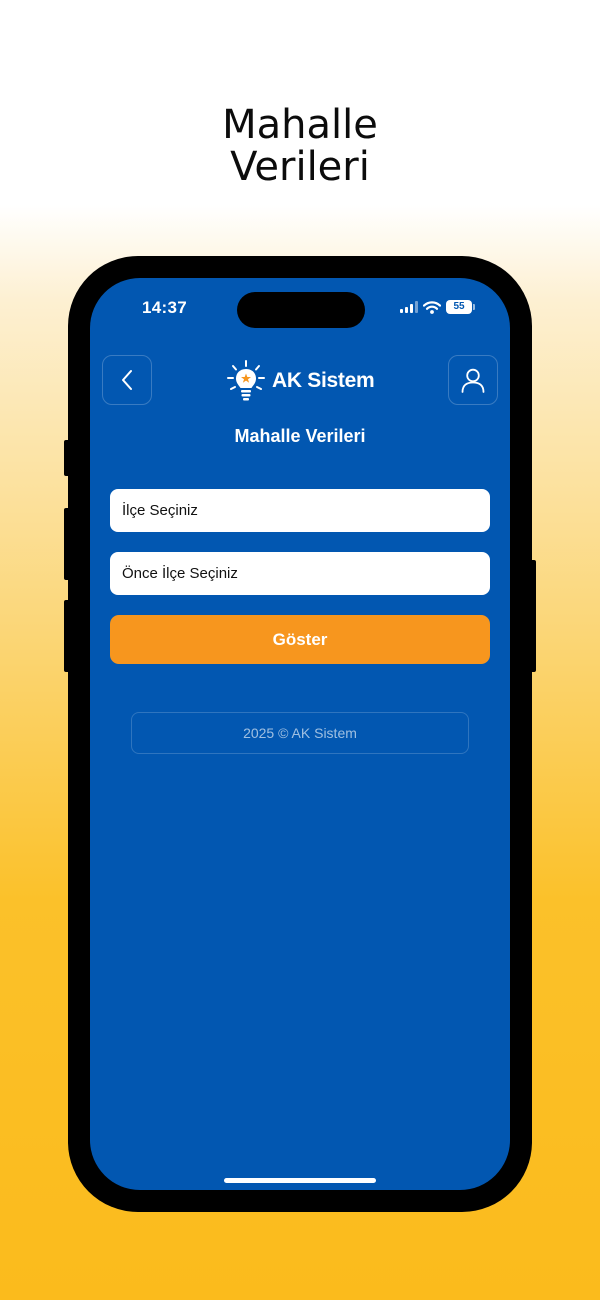 The image size is (600, 1300). Describe the element at coordinates (432, 307) in the screenshot. I see `wifi-icon` at that location.